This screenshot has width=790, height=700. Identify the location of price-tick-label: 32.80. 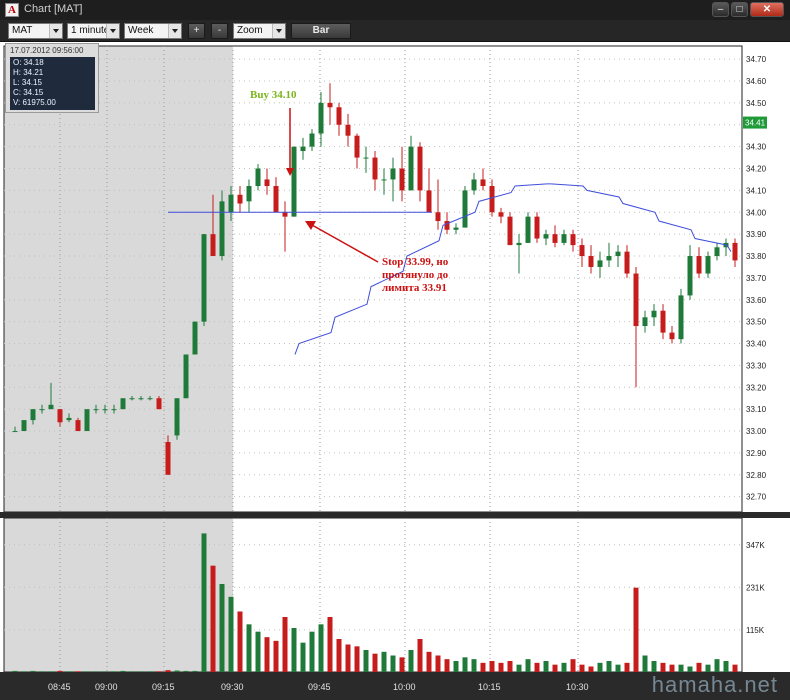
(756, 475).